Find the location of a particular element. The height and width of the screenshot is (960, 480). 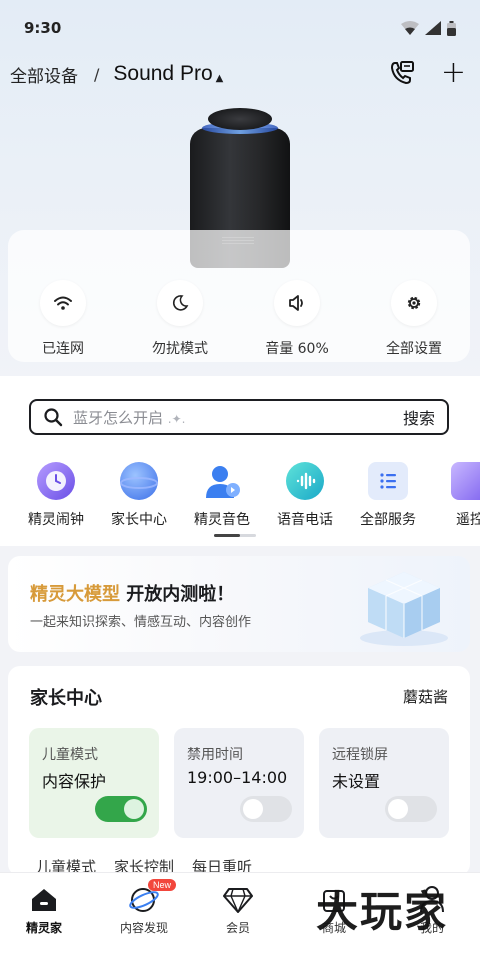

shortcut-label: 语音电话 is located at coordinates (305, 520).